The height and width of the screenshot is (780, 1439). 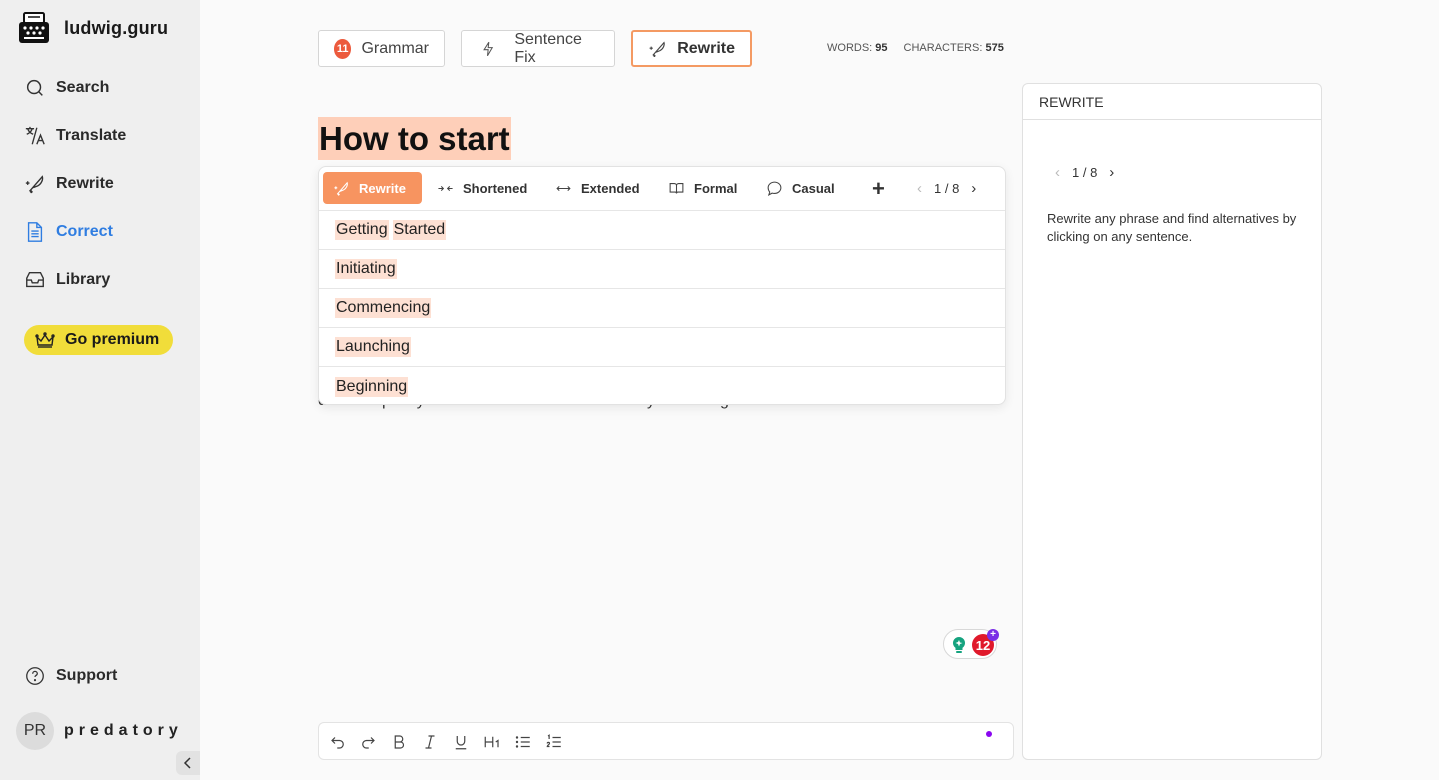 I want to click on alternative-word: Getting, so click(x=362, y=230).